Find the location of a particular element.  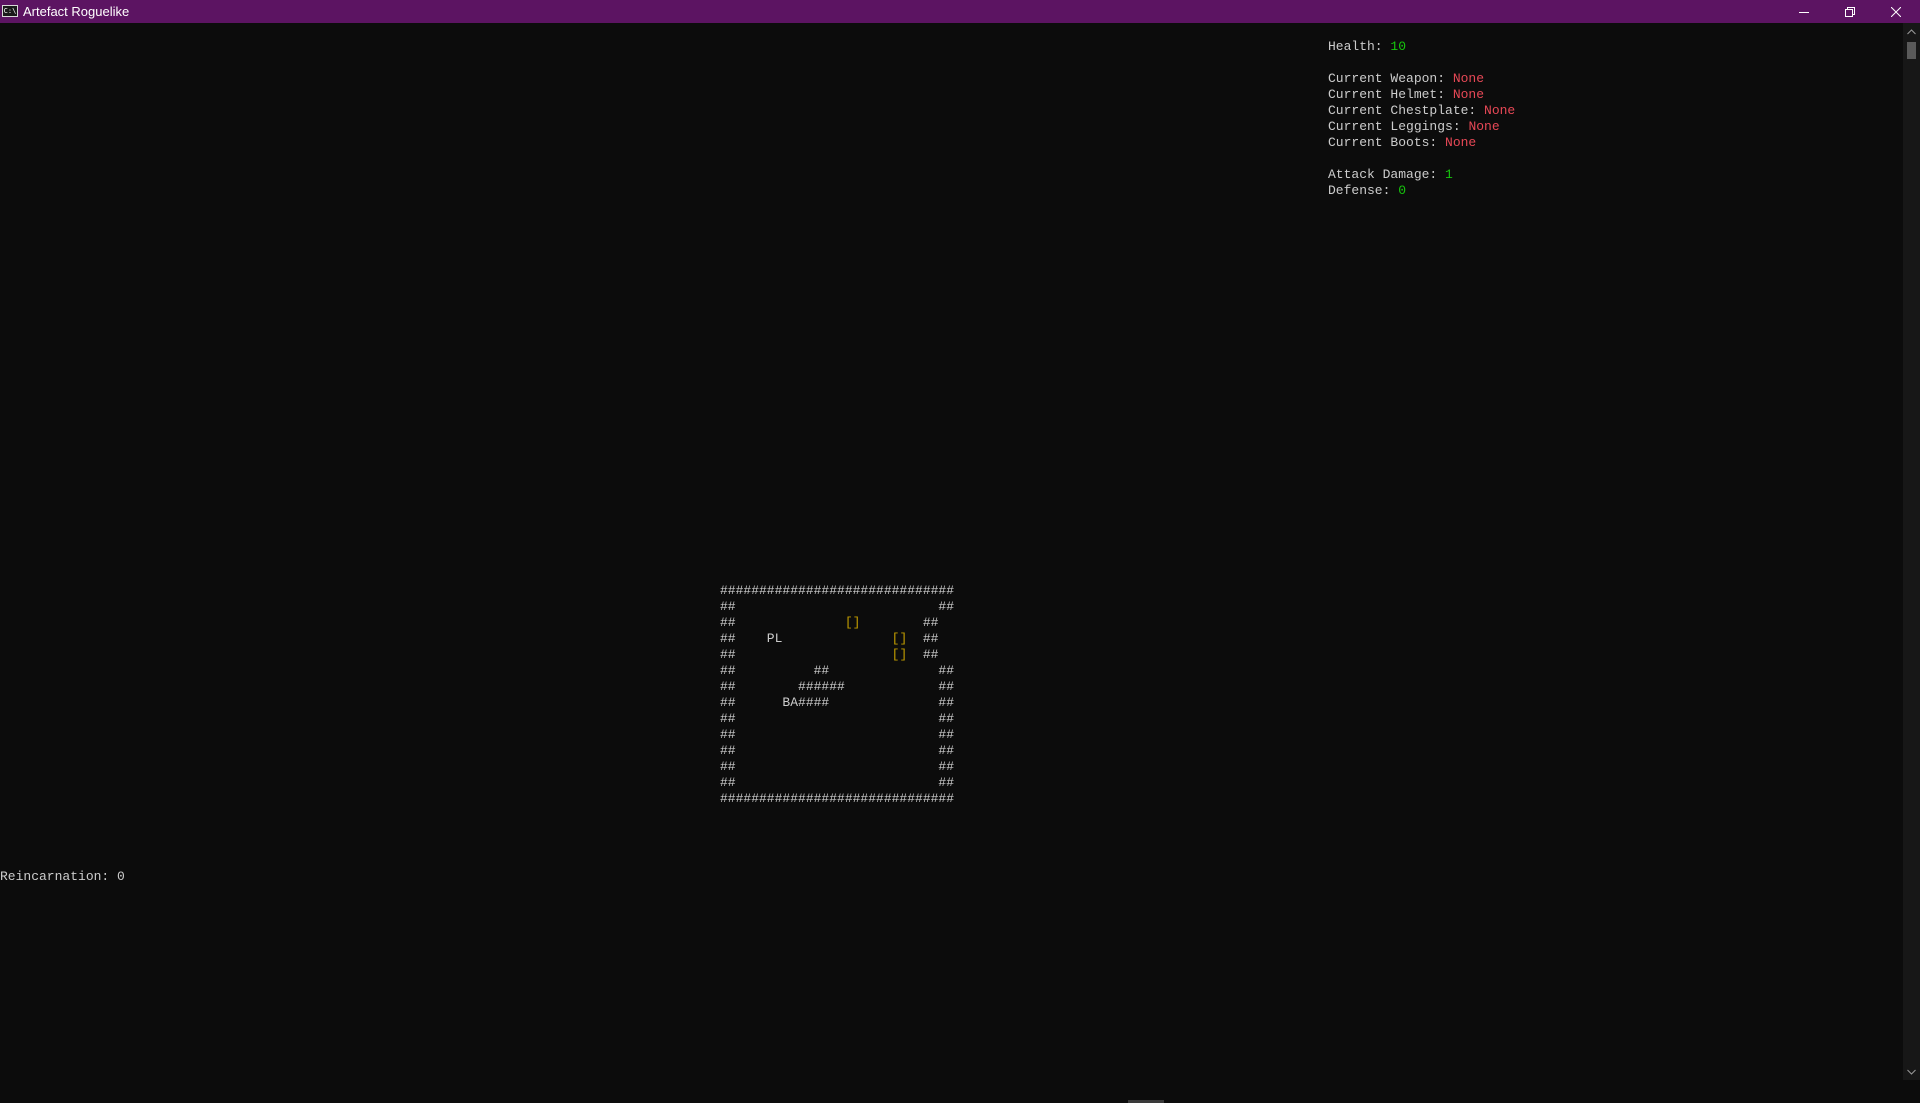

weapon-value: None is located at coordinates (1468, 78).